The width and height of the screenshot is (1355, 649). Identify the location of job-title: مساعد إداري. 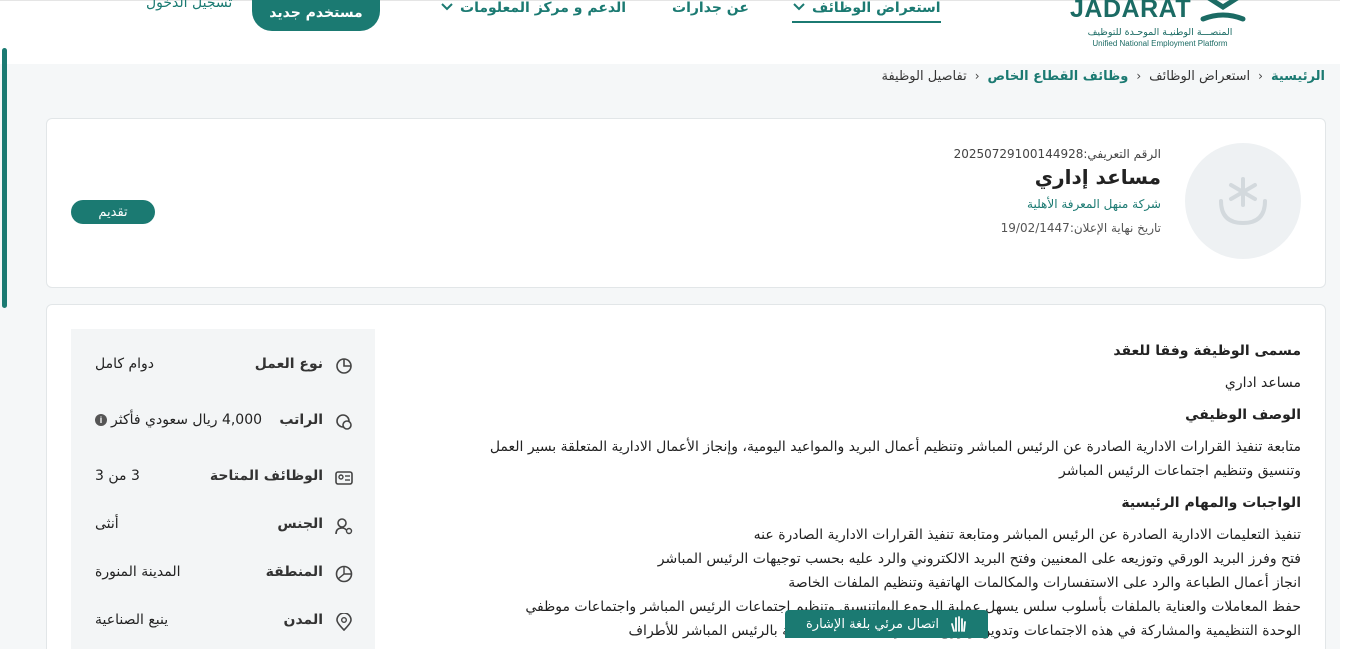
(1097, 177).